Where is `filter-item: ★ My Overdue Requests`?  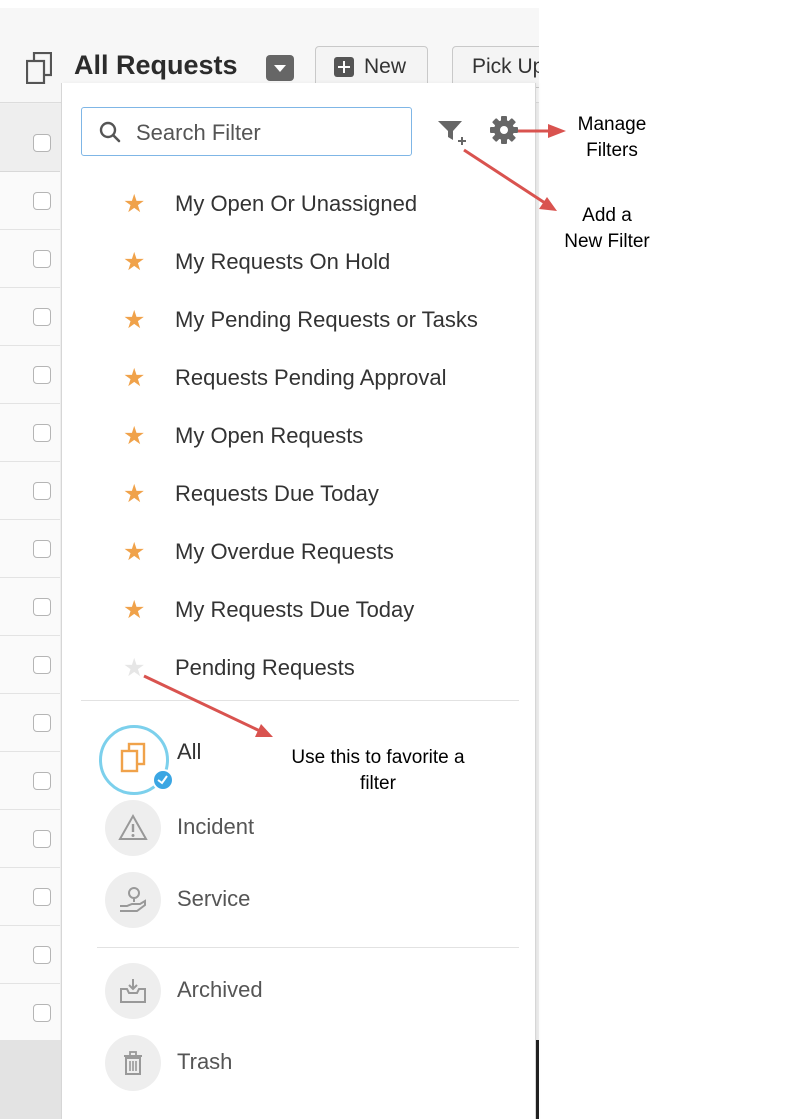 filter-item: ★ My Overdue Requests is located at coordinates (299, 556).